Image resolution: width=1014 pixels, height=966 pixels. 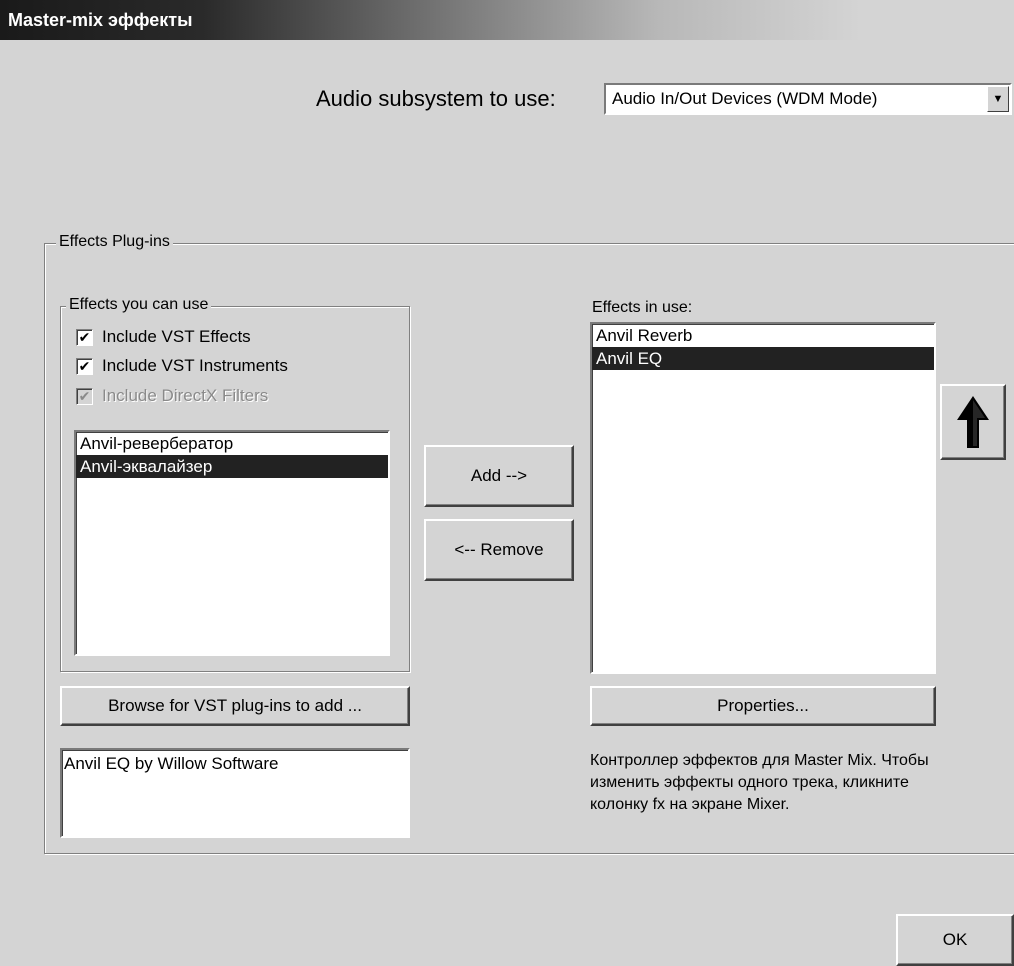 What do you see at coordinates (763, 335) in the screenshot?
I see `list-item: Anvil Reverb` at bounding box center [763, 335].